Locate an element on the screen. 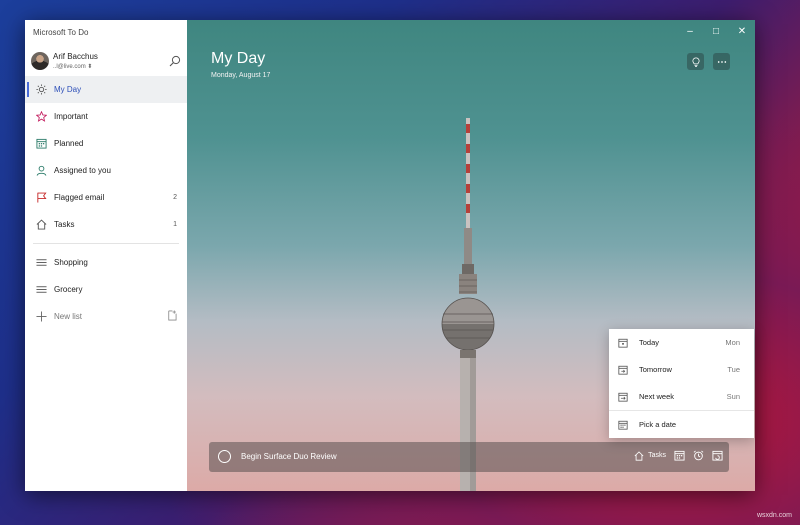  calendar-repeat-icon is located at coordinates (717, 455).